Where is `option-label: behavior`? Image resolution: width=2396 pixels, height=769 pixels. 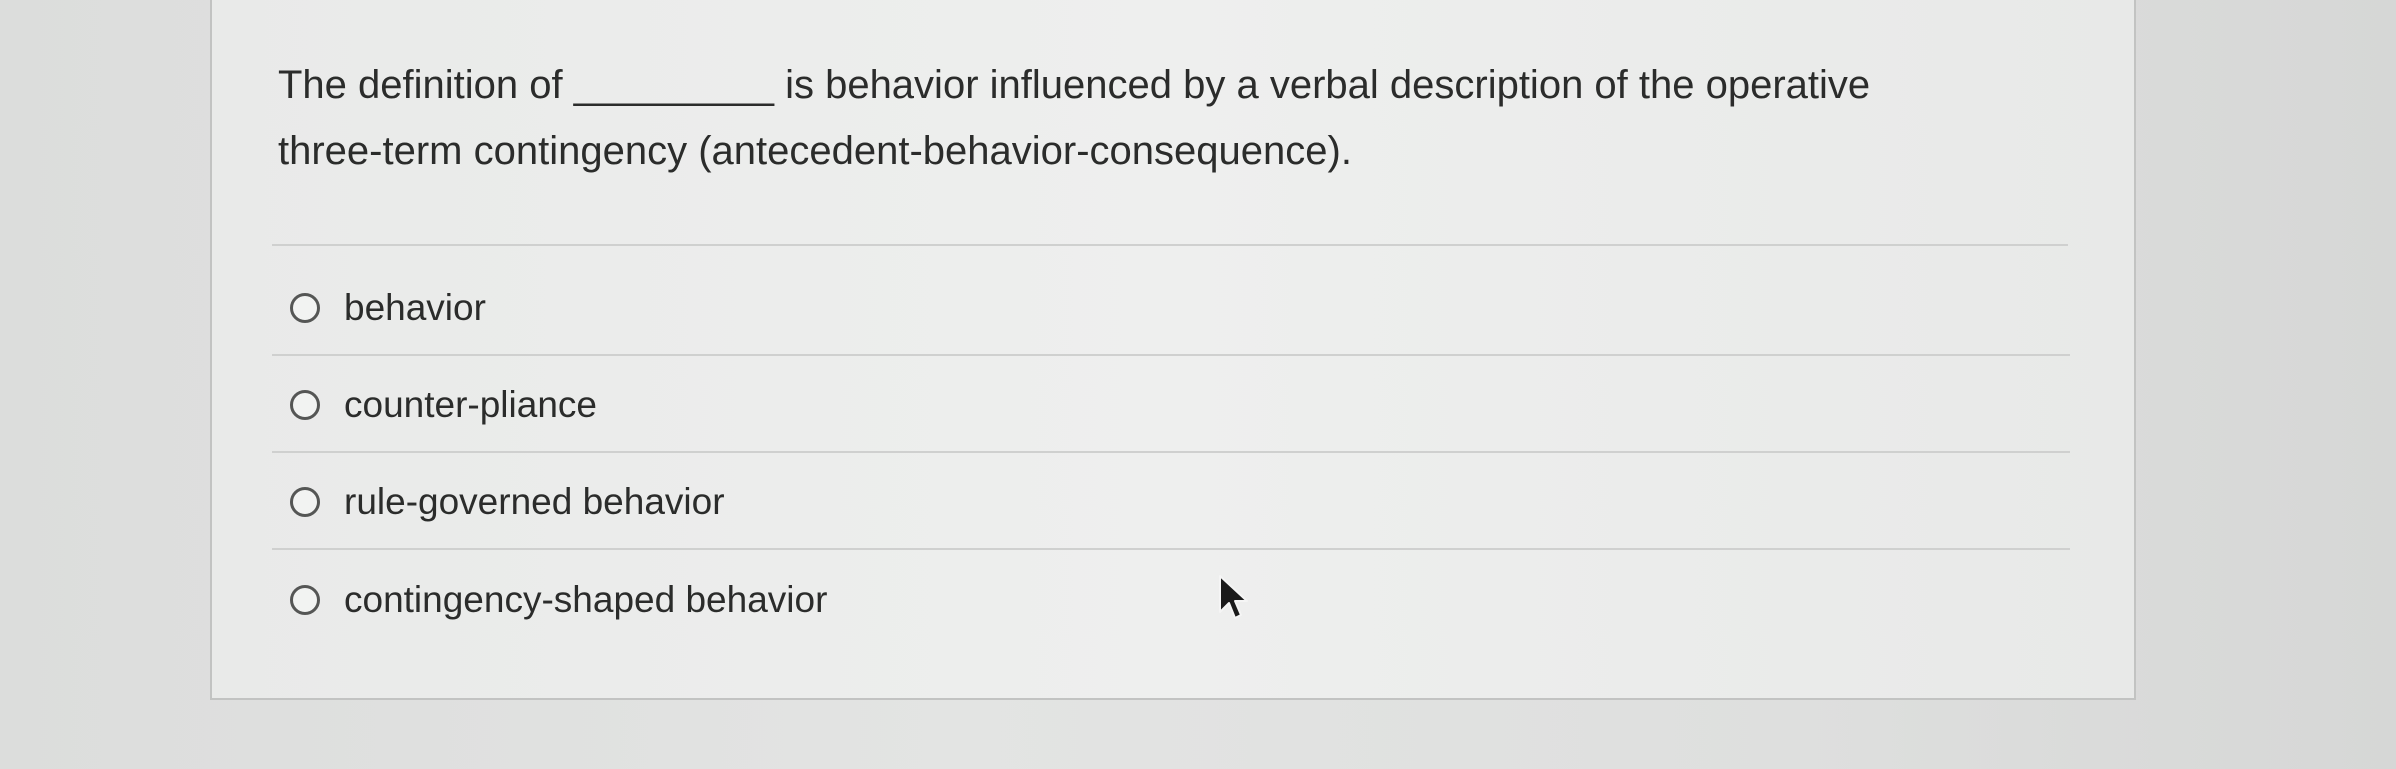 option-label: behavior is located at coordinates (415, 307).